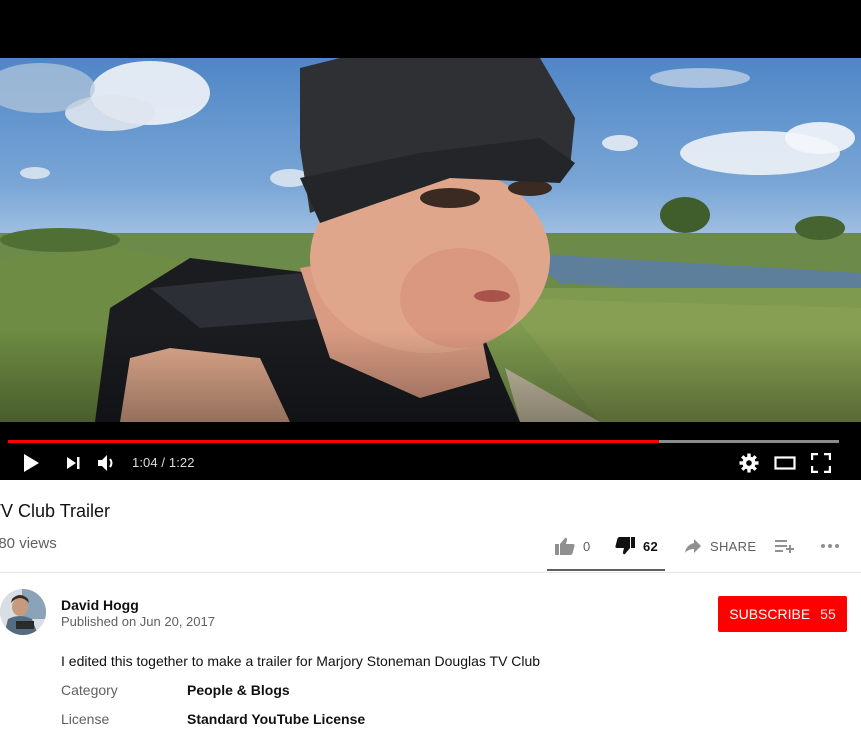 This screenshot has width=861, height=742. Describe the element at coordinates (333, 441) in the screenshot. I see `progress-played` at that location.